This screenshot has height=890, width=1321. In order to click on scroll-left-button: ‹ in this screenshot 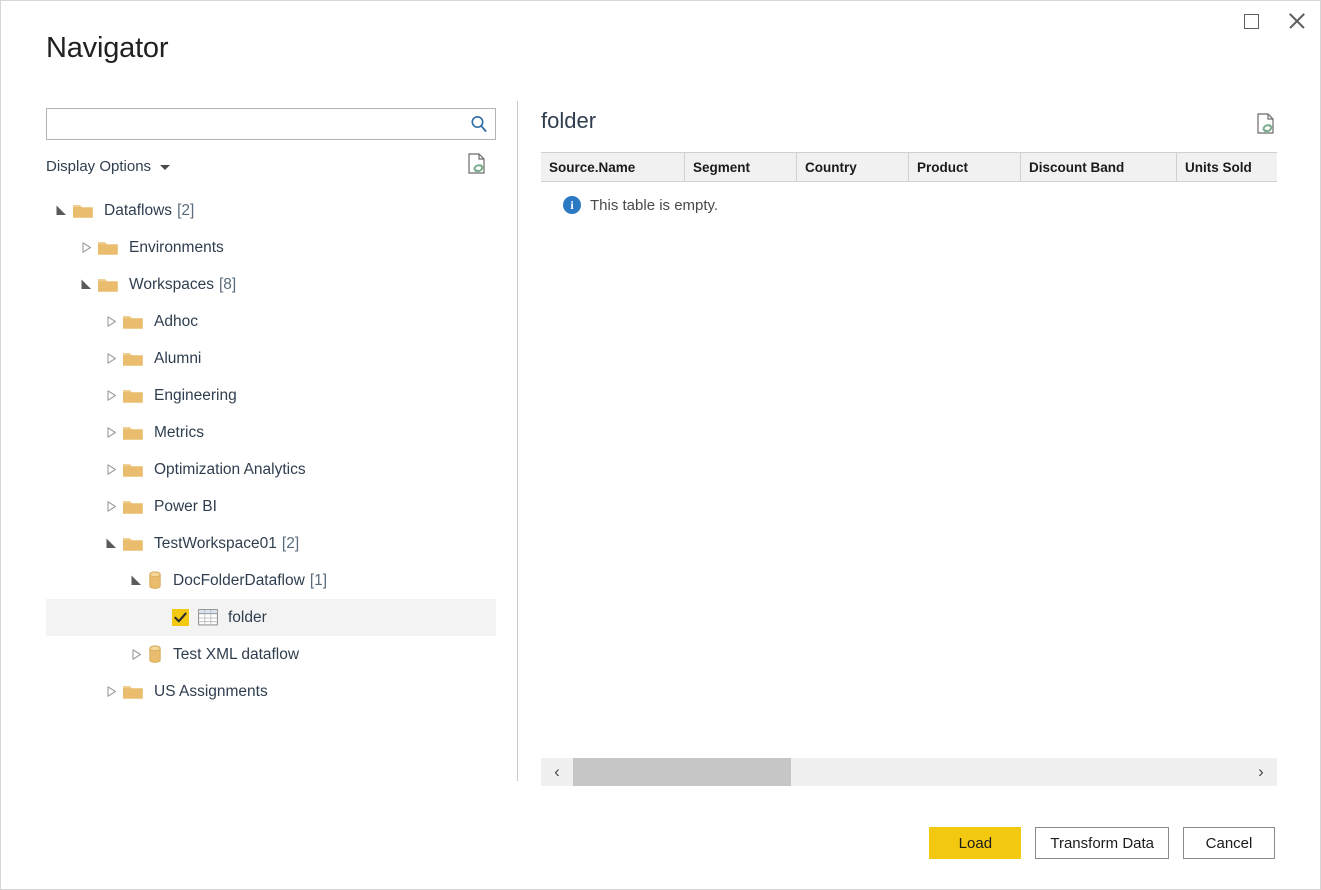, I will do `click(557, 772)`.